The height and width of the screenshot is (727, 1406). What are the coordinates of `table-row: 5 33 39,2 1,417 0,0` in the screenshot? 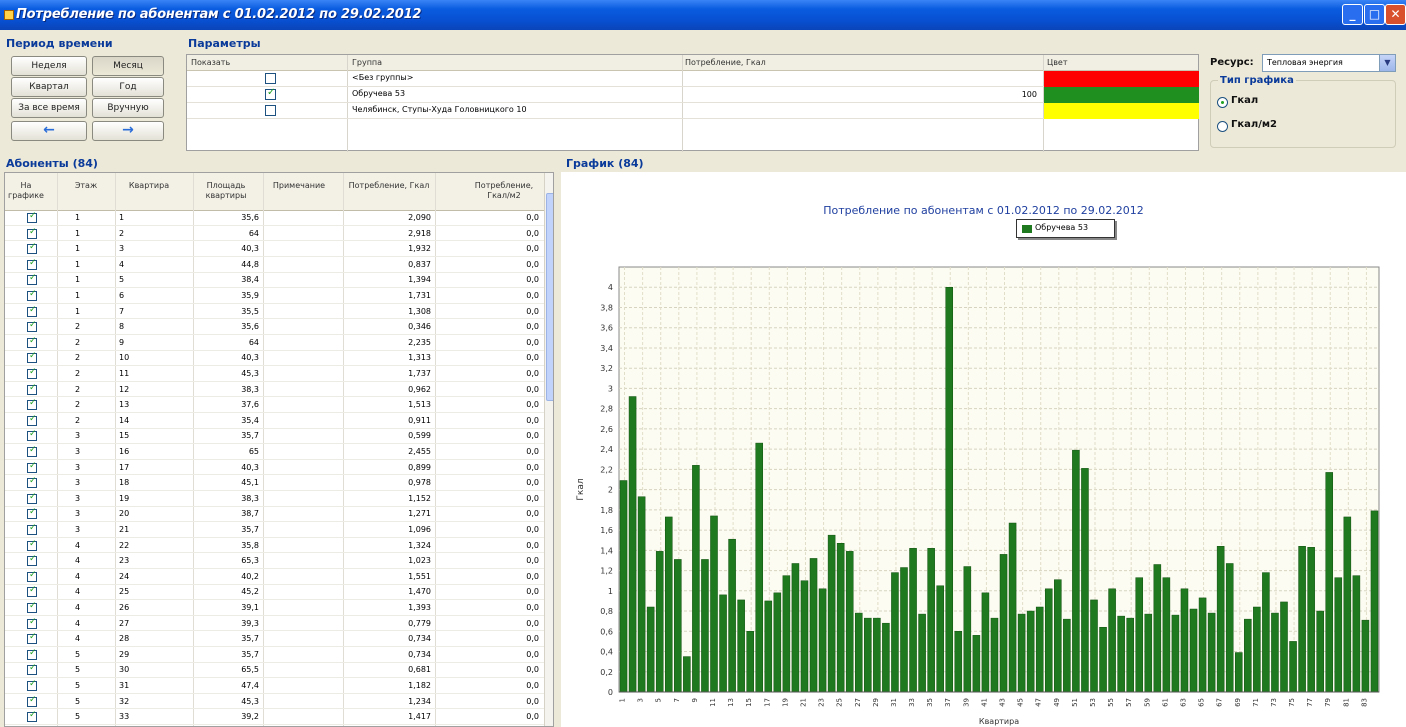 It's located at (275, 717).